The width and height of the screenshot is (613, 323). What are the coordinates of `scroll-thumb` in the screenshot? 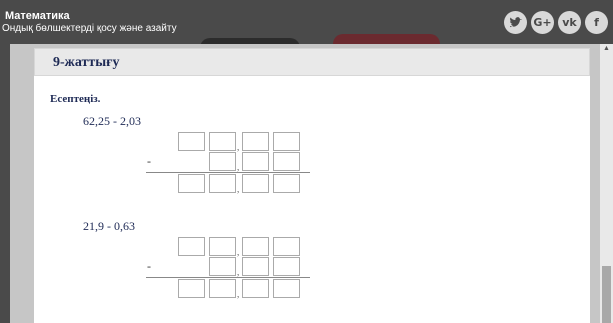 It's located at (606, 294).